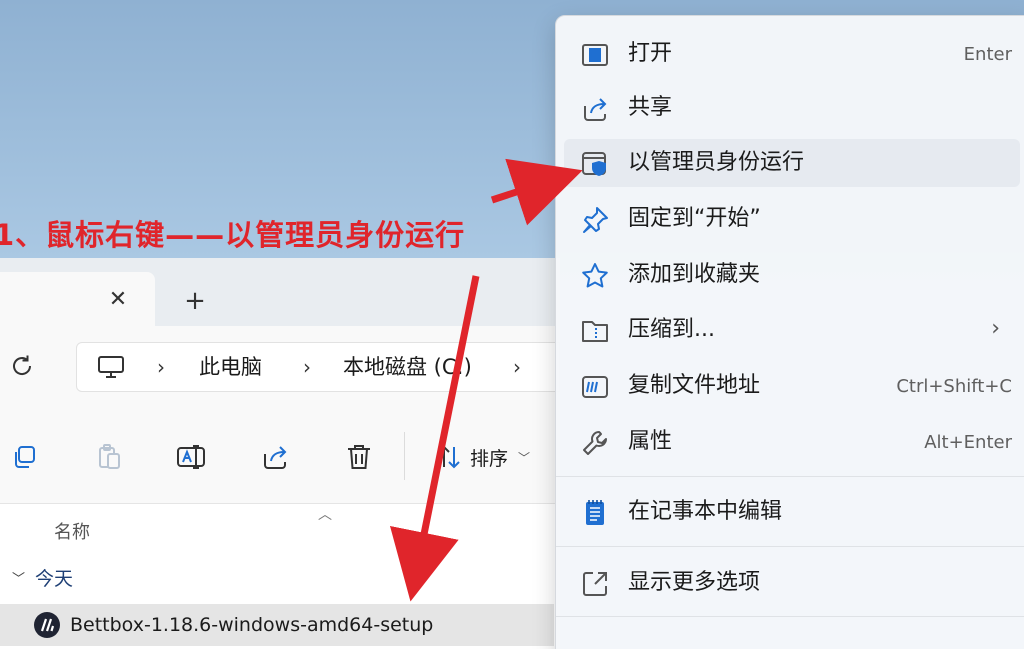 The height and width of the screenshot is (649, 1024). I want to click on zip-folder-icon, so click(595, 331).